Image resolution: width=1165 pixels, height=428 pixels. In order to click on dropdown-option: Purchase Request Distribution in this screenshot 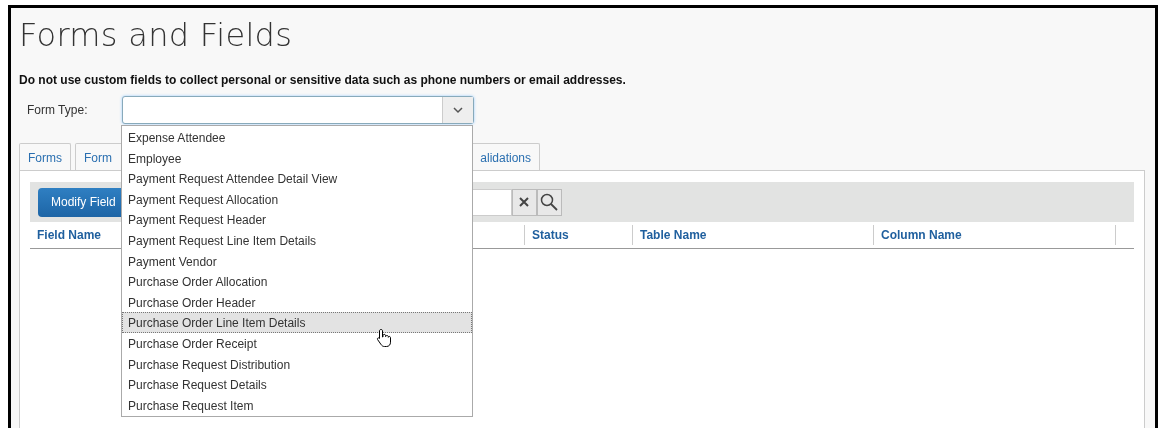, I will do `click(297, 364)`.